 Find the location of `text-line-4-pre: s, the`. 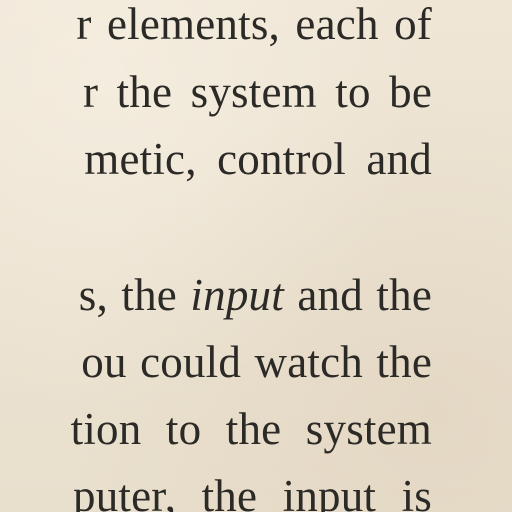

text-line-4-pre: s, the is located at coordinates (134, 295).